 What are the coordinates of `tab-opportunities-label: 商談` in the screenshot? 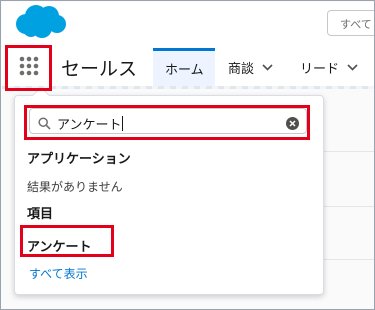 It's located at (241, 69).